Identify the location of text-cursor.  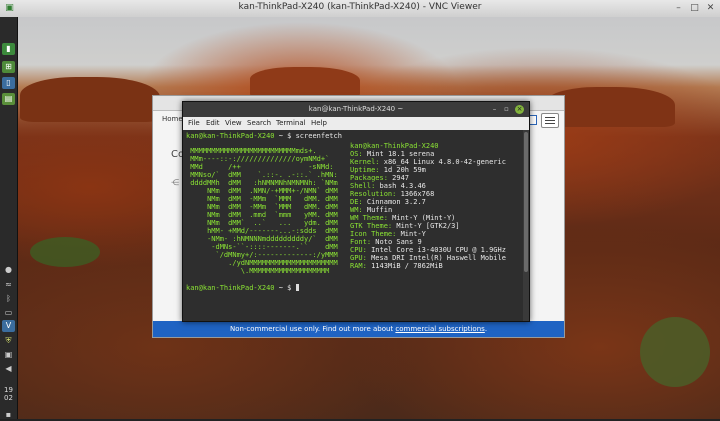
(297, 287).